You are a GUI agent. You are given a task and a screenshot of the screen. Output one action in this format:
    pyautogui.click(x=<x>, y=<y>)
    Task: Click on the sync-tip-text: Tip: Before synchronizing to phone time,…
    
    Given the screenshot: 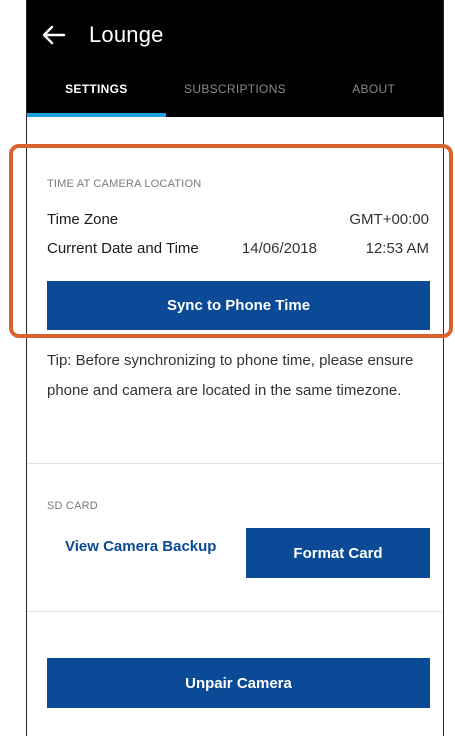 What is the action you would take?
    pyautogui.click(x=230, y=375)
    